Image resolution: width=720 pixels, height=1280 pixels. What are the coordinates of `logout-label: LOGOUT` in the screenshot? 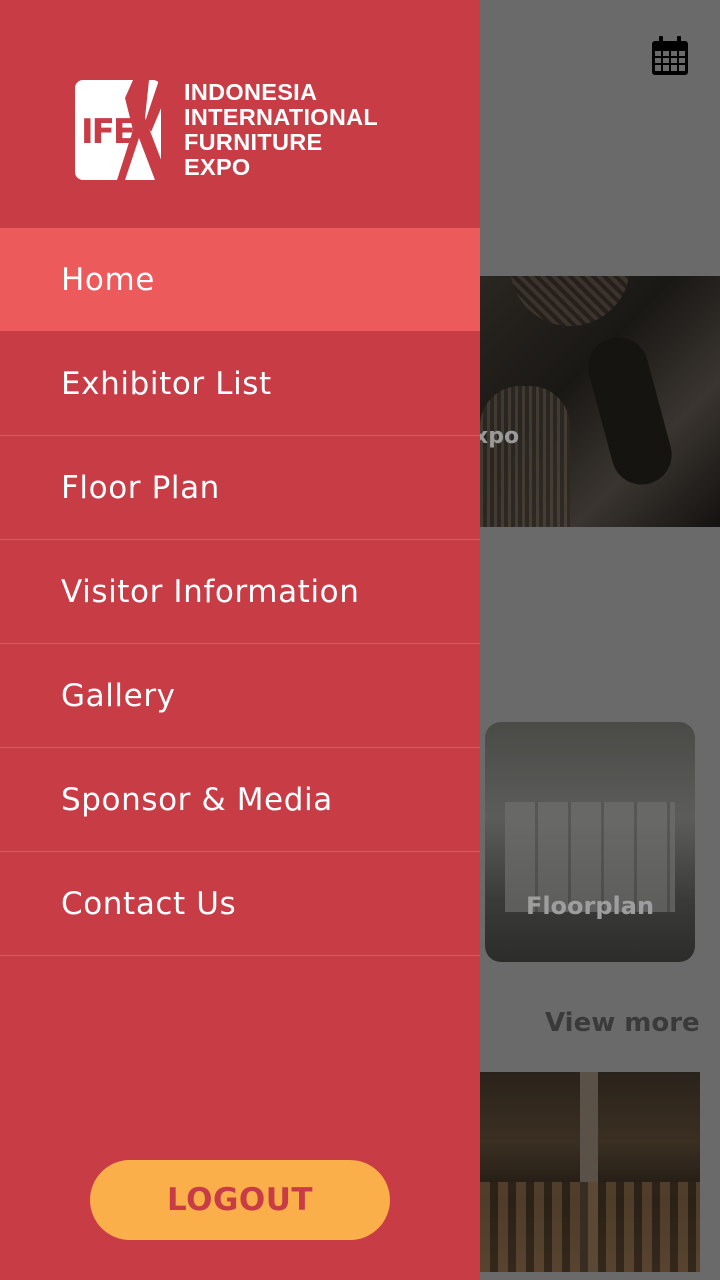 It's located at (240, 1200).